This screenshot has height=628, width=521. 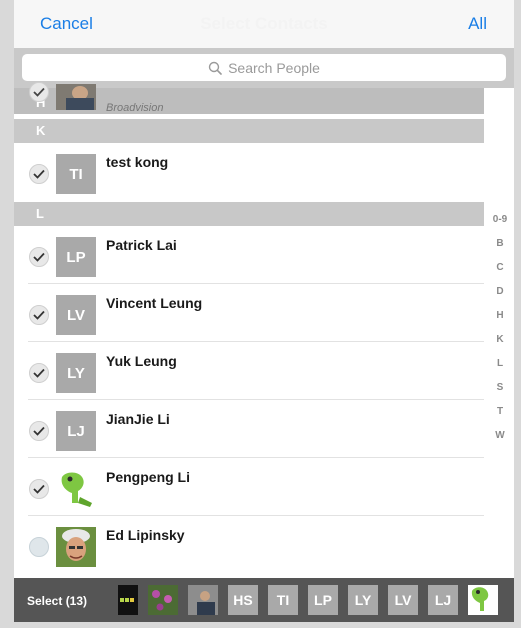 What do you see at coordinates (249, 98) in the screenshot?
I see `partial-contact-row: H Broadvision` at bounding box center [249, 98].